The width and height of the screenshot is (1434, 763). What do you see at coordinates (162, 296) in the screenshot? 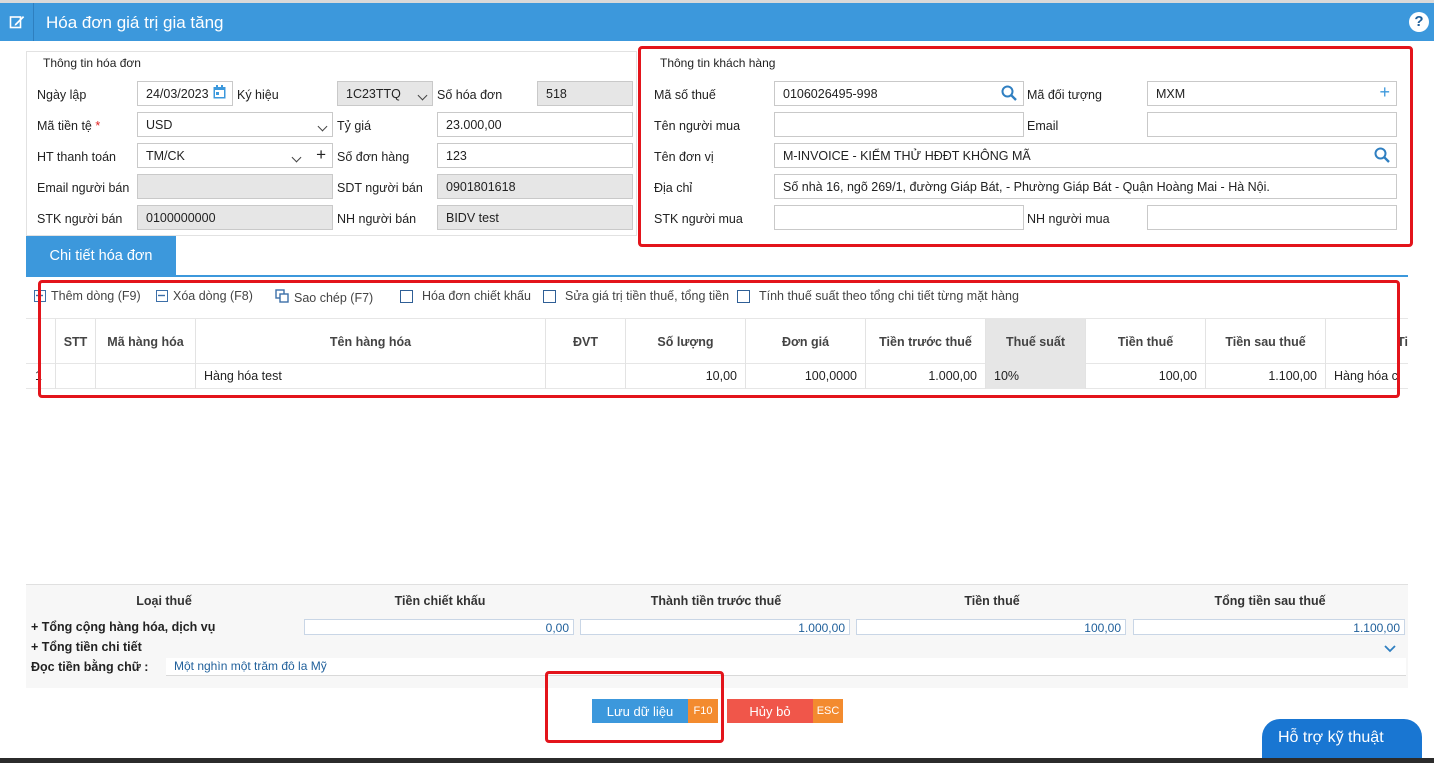
I see `delete-row-icon` at bounding box center [162, 296].